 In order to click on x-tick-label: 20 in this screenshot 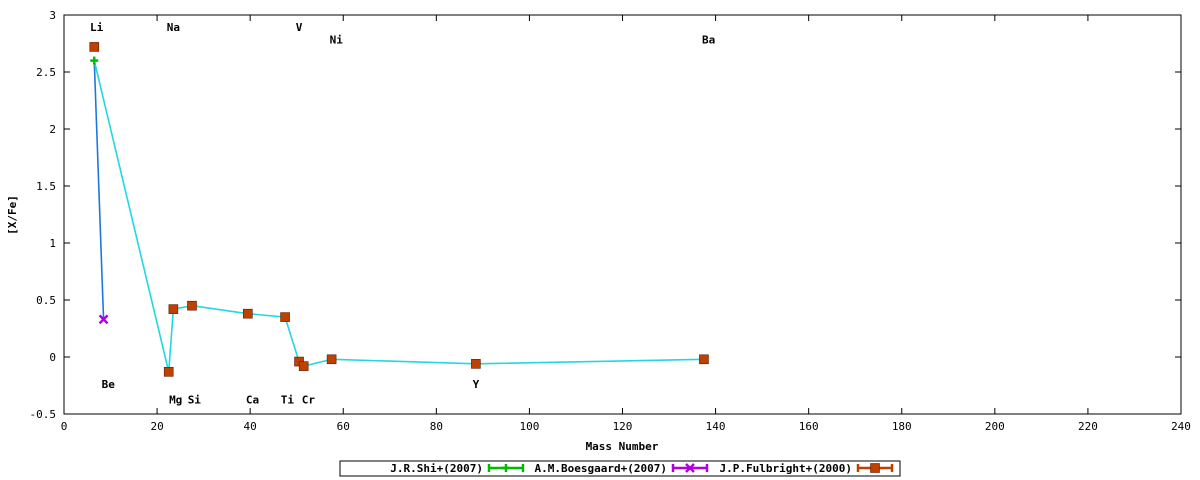, I will do `click(156, 426)`.